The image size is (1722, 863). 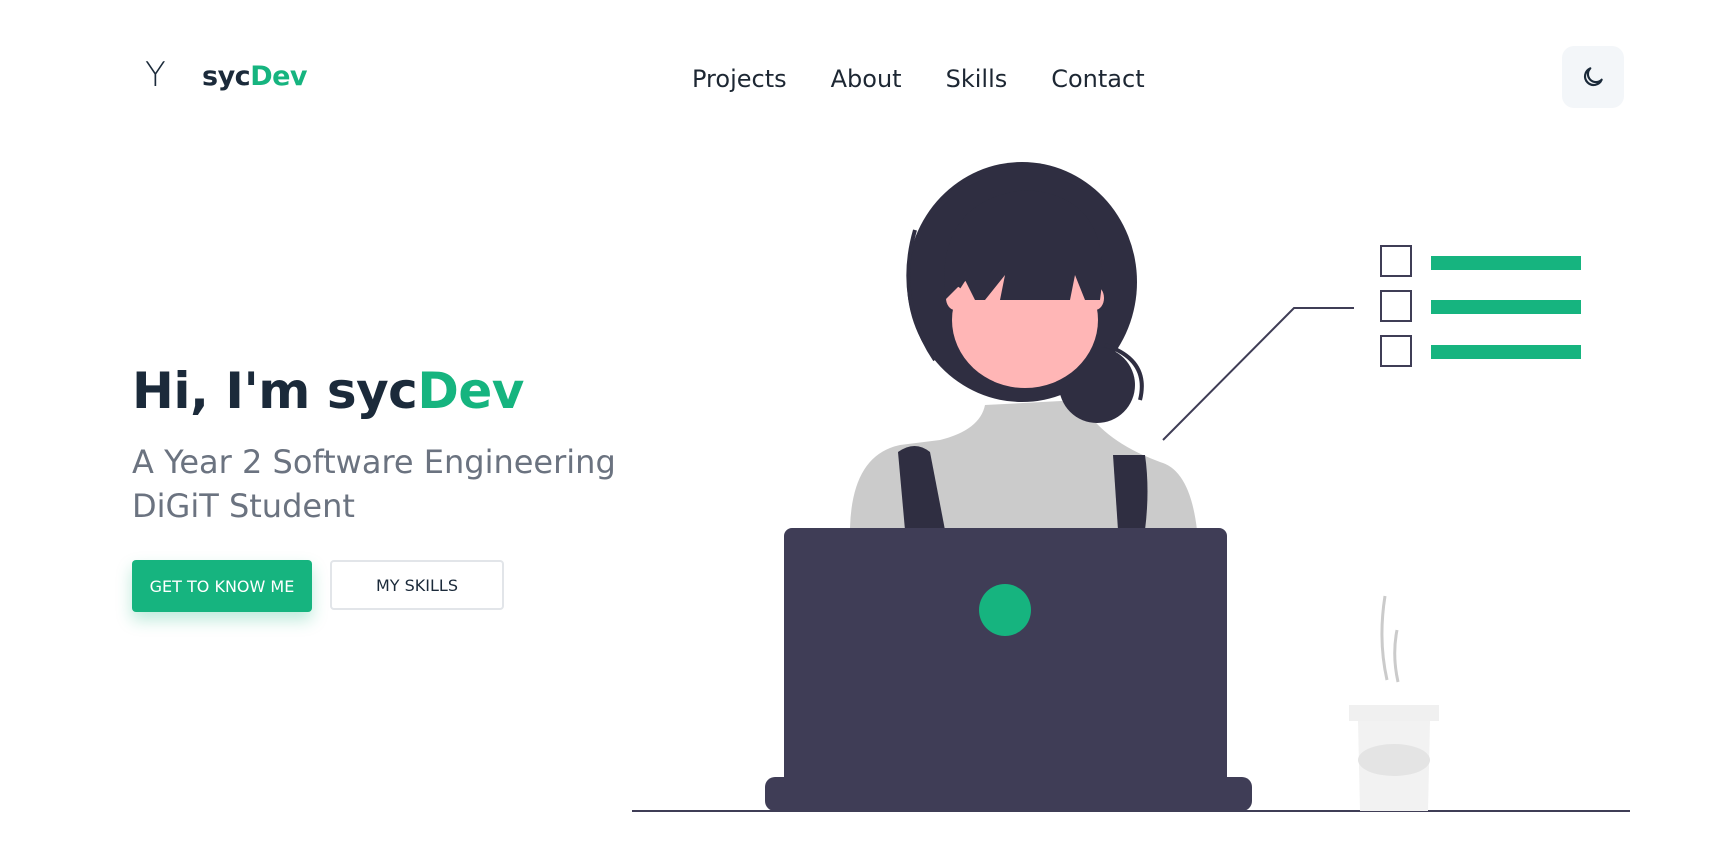 What do you see at coordinates (918, 79) in the screenshot?
I see `main-nav: Projects About Skills Contact` at bounding box center [918, 79].